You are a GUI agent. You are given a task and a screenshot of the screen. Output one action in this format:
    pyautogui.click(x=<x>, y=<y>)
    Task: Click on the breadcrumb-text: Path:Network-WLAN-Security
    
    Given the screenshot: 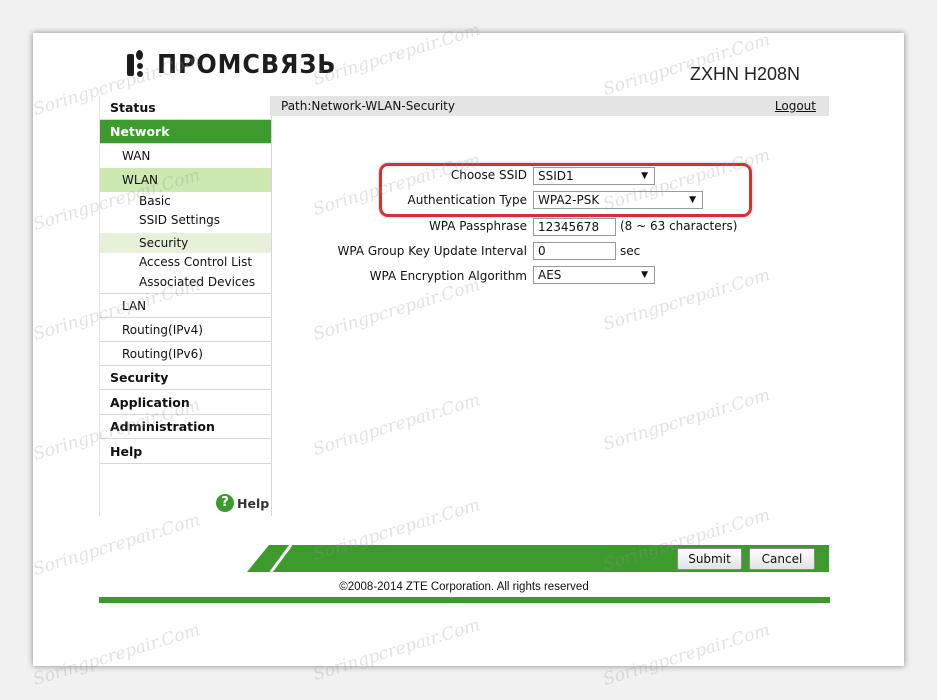 What is the action you would take?
    pyautogui.click(x=368, y=106)
    